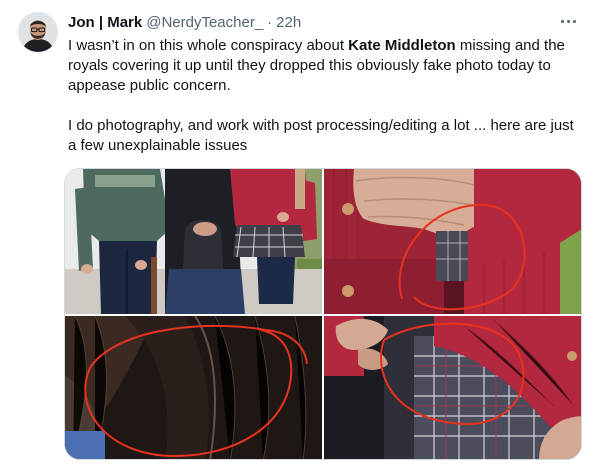  I want to click on text-bold-segment: Kate Middleton, so click(402, 45).